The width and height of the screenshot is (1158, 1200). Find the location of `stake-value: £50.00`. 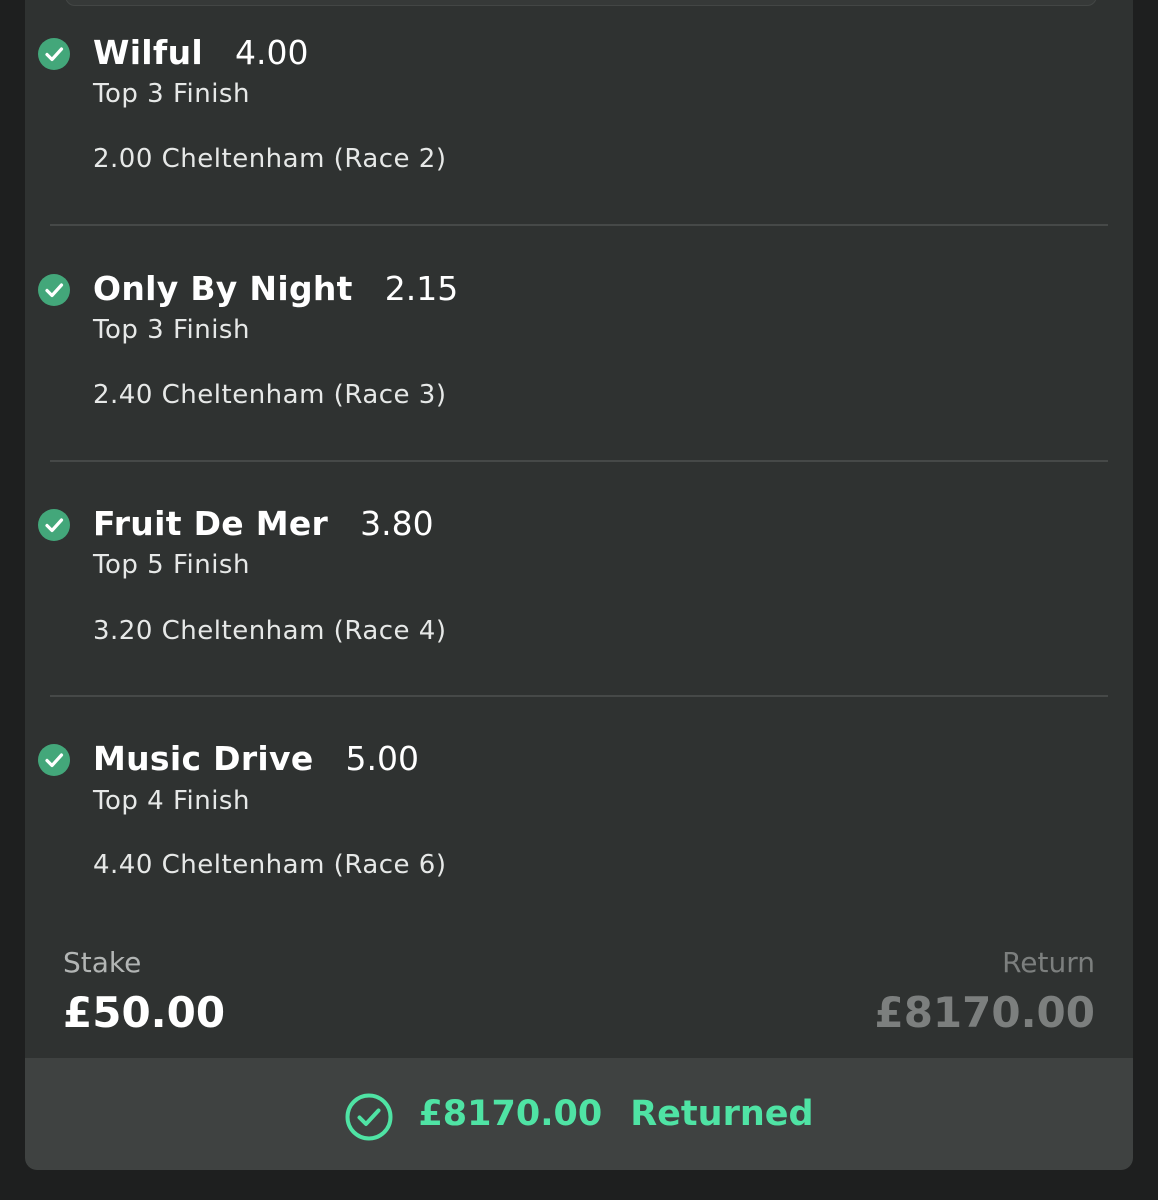

stake-value: £50.00 is located at coordinates (144, 1012).